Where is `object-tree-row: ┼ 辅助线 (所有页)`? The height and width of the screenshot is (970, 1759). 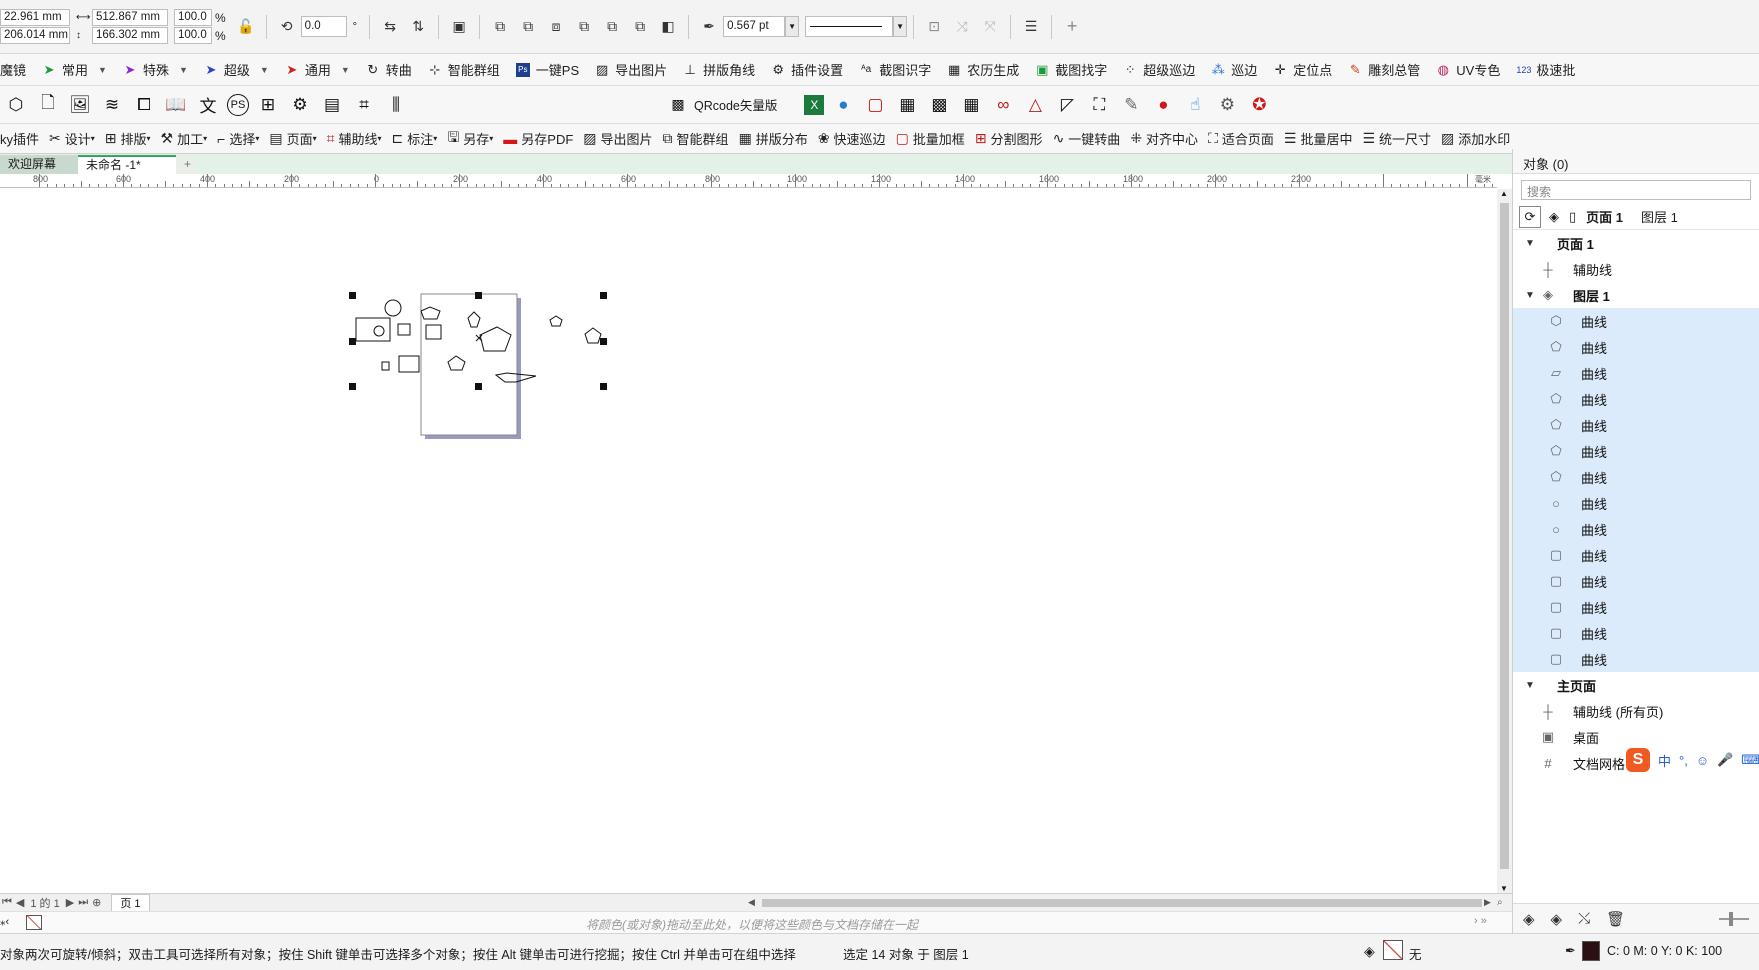 object-tree-row: ┼ 辅助线 (所有页) is located at coordinates (1636, 711).